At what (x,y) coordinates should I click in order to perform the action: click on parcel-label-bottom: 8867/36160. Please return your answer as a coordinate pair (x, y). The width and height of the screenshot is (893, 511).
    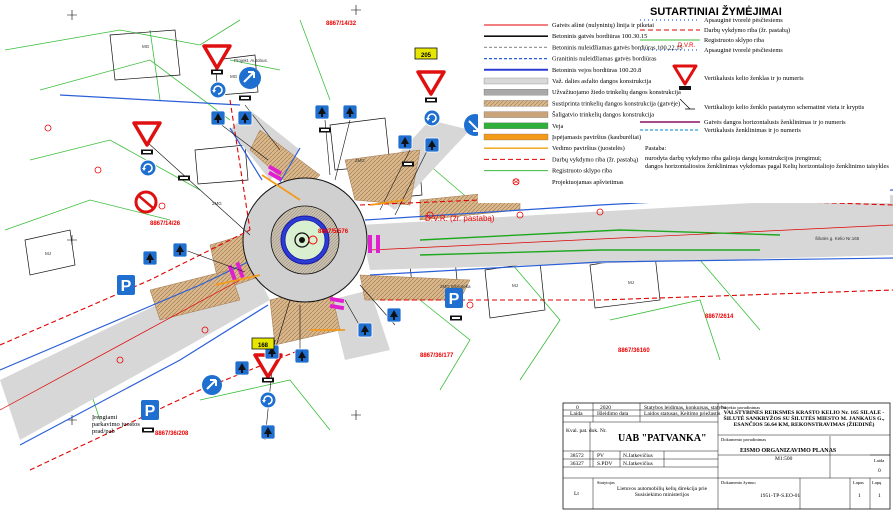
    Looking at the image, I should click on (634, 351).